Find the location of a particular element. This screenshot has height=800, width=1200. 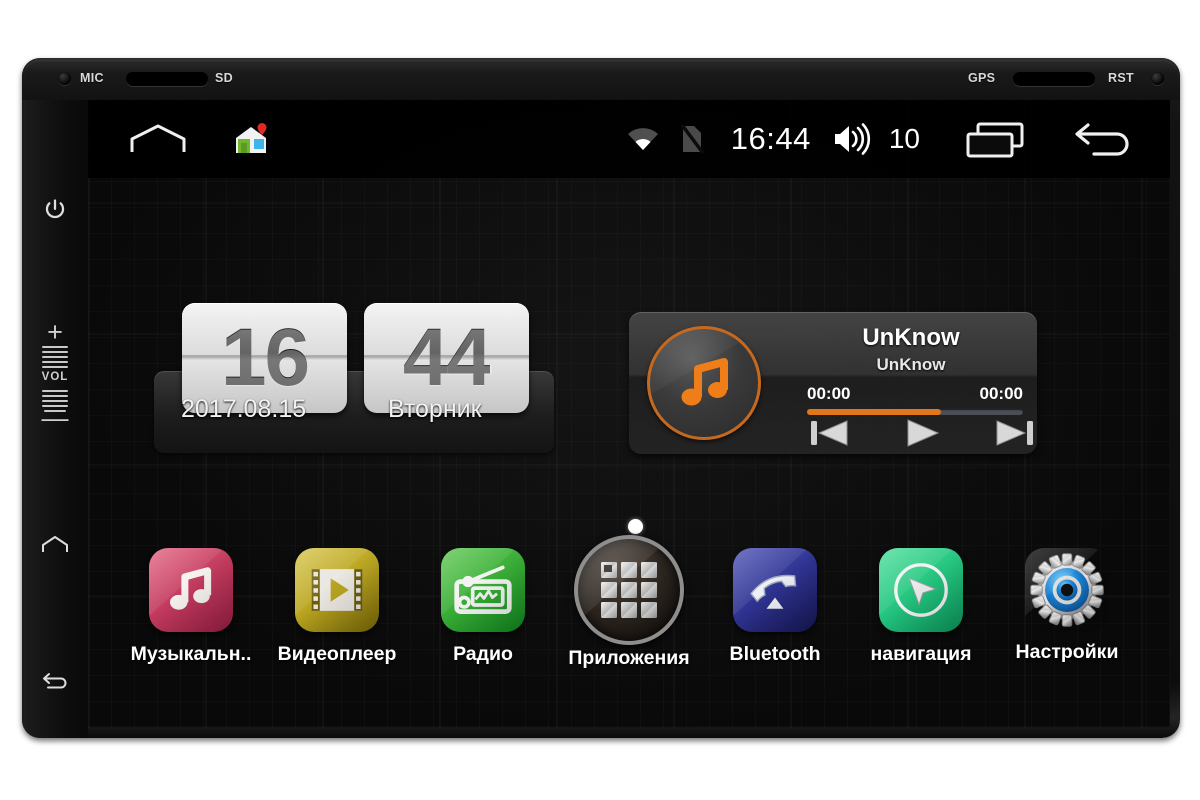

previous-track-icon is located at coordinates (829, 433).